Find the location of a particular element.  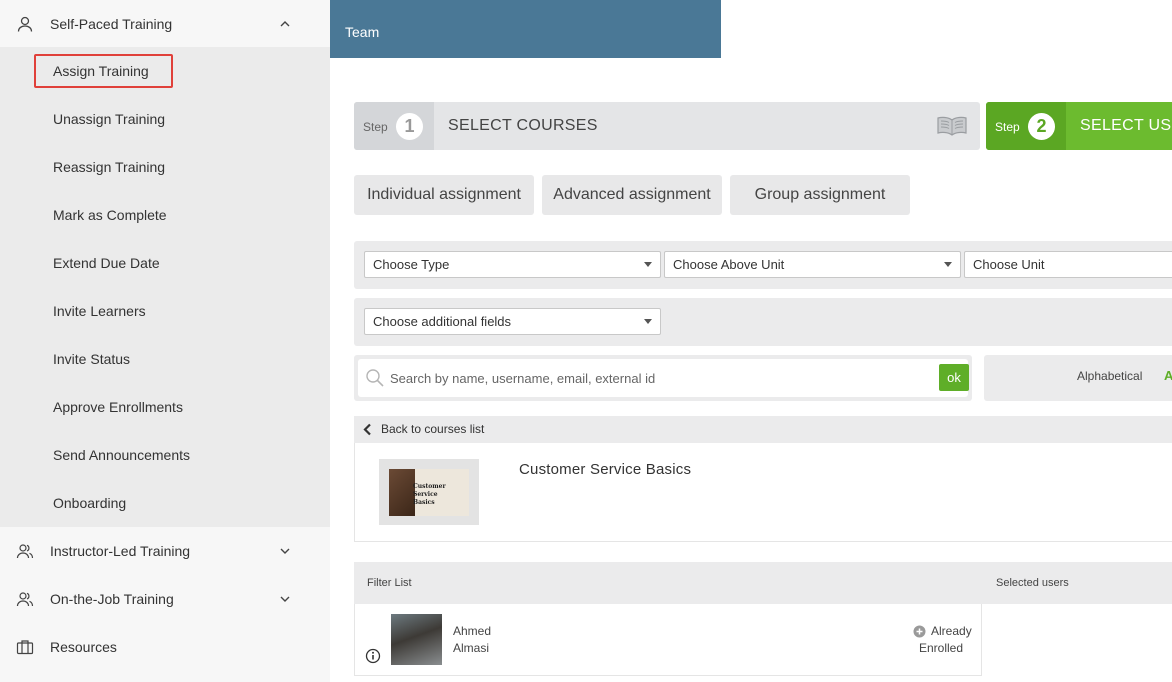

step-select-courses: Step 1 SELECT COURSES is located at coordinates (667, 126).